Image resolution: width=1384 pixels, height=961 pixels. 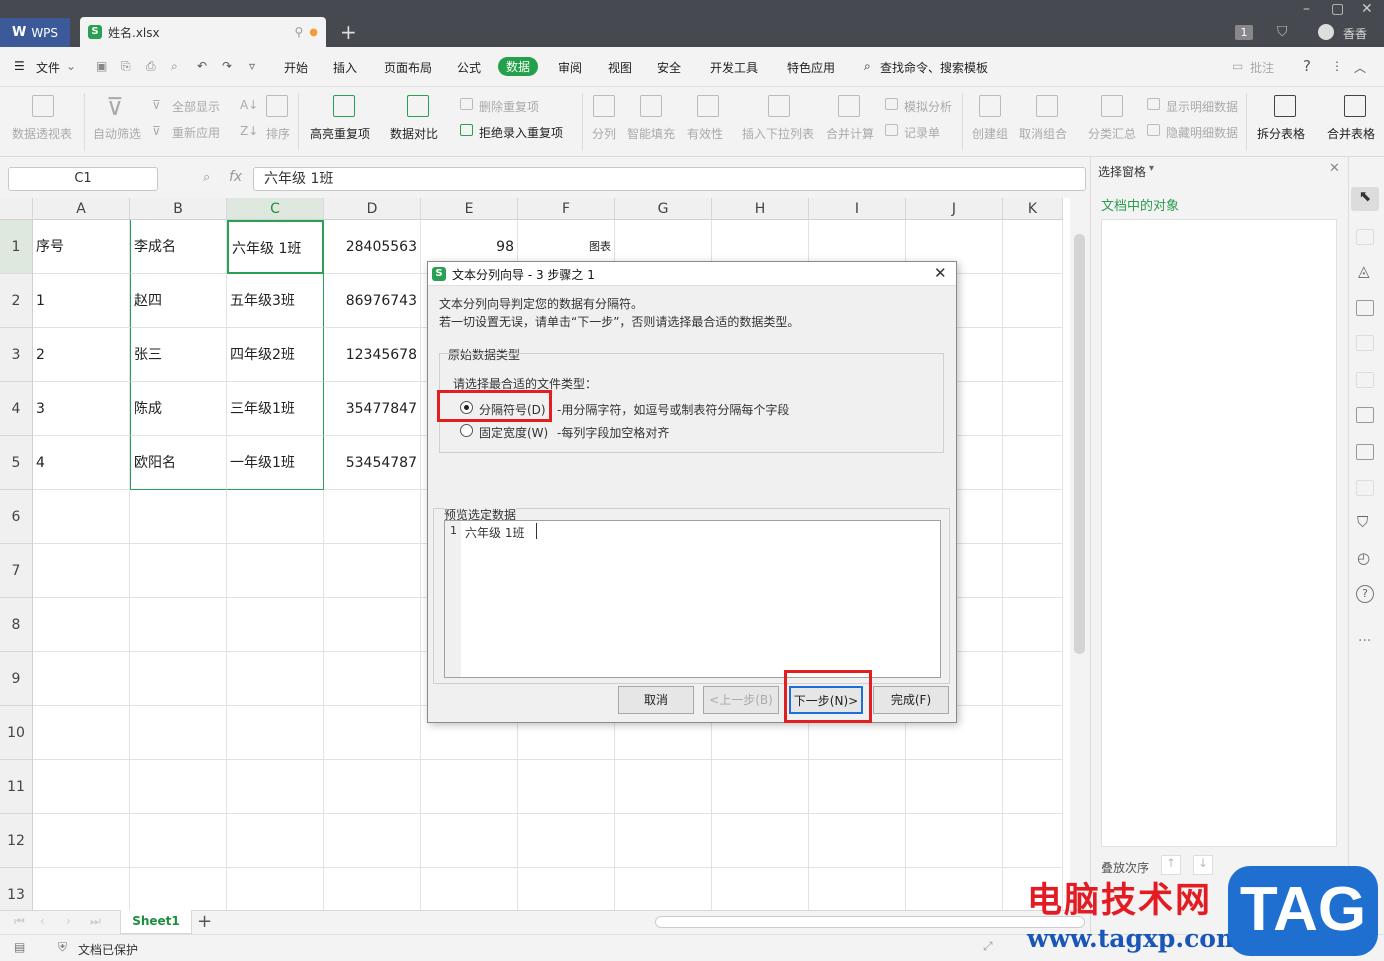 What do you see at coordinates (372, 409) in the screenshot?
I see `cell: 35477847` at bounding box center [372, 409].